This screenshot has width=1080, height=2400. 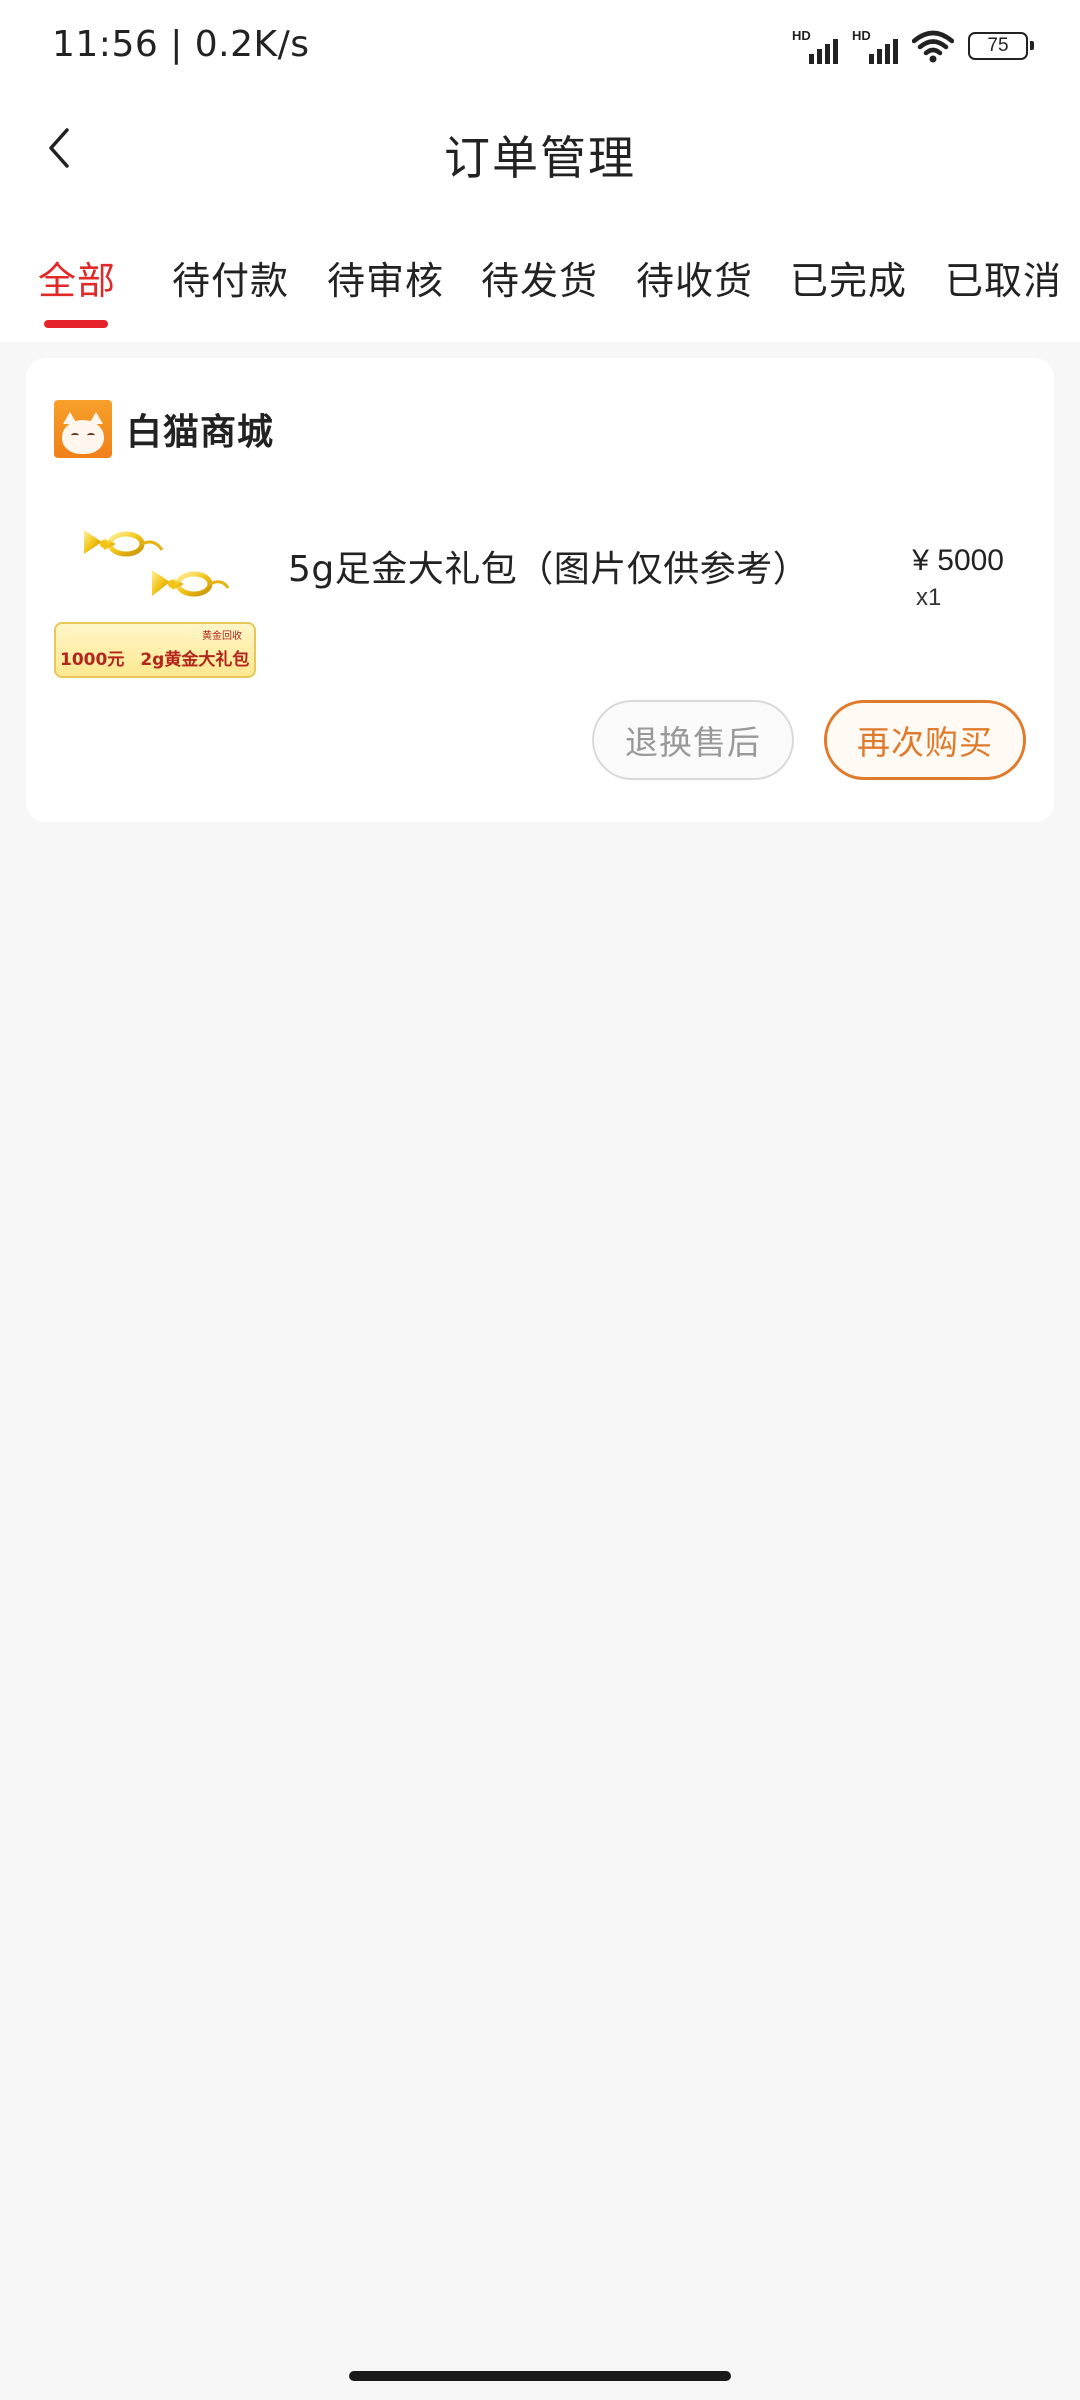 I want to click on promo-label: 2g黄金大礼包, so click(x=195, y=660).